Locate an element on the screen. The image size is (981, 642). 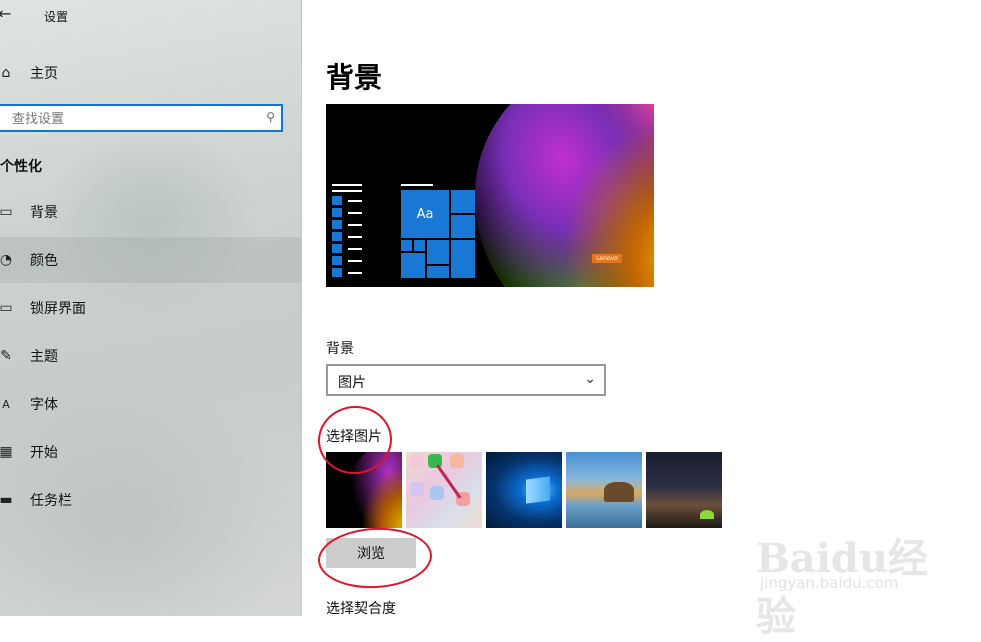
start-icon: ▦ is located at coordinates (6, 452).